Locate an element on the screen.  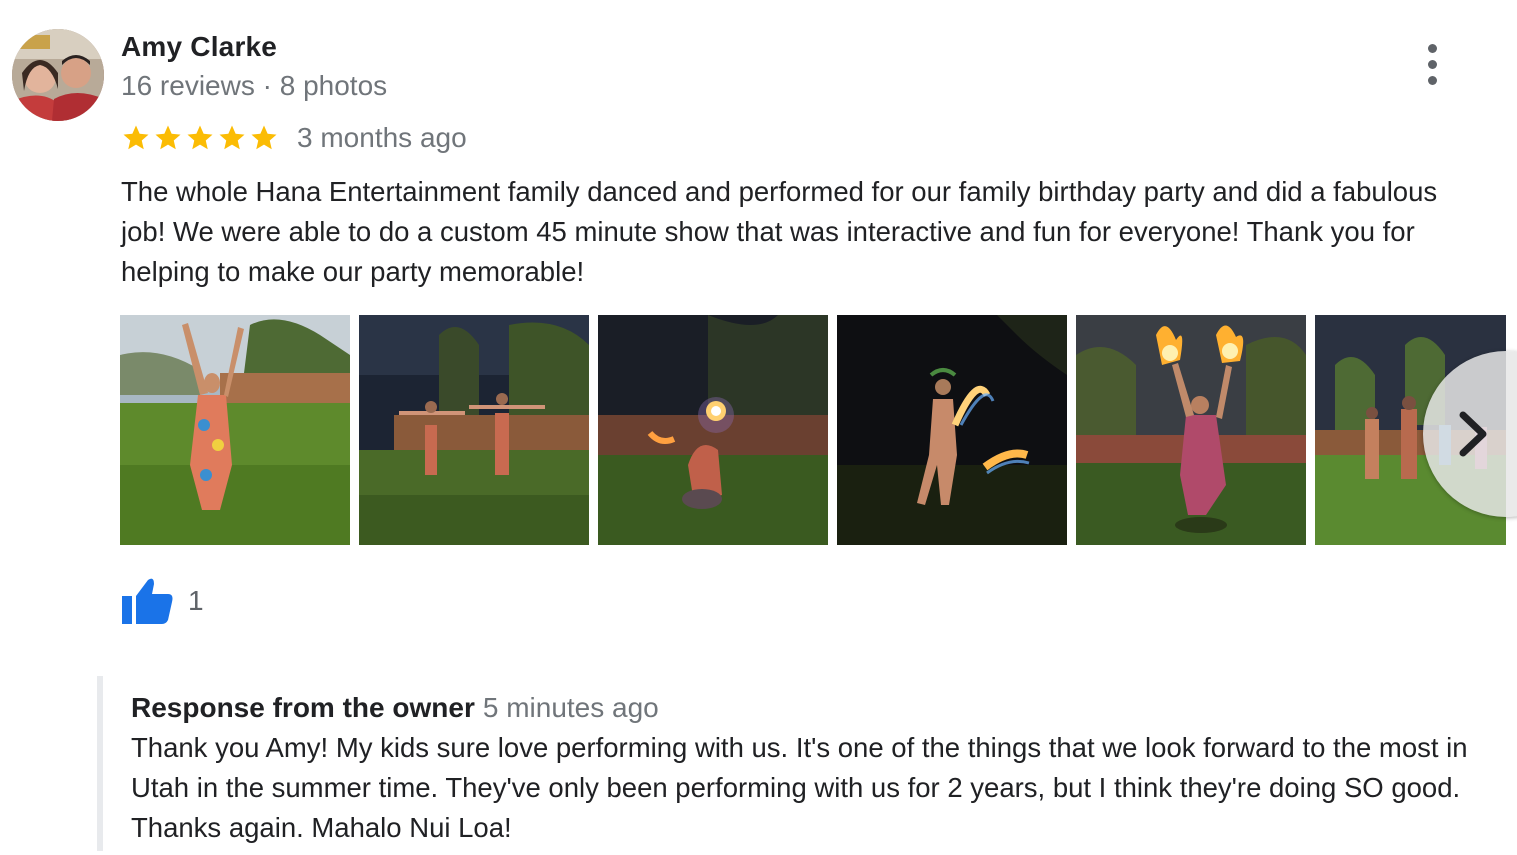
reviewer-avatar is located at coordinates (58, 75).